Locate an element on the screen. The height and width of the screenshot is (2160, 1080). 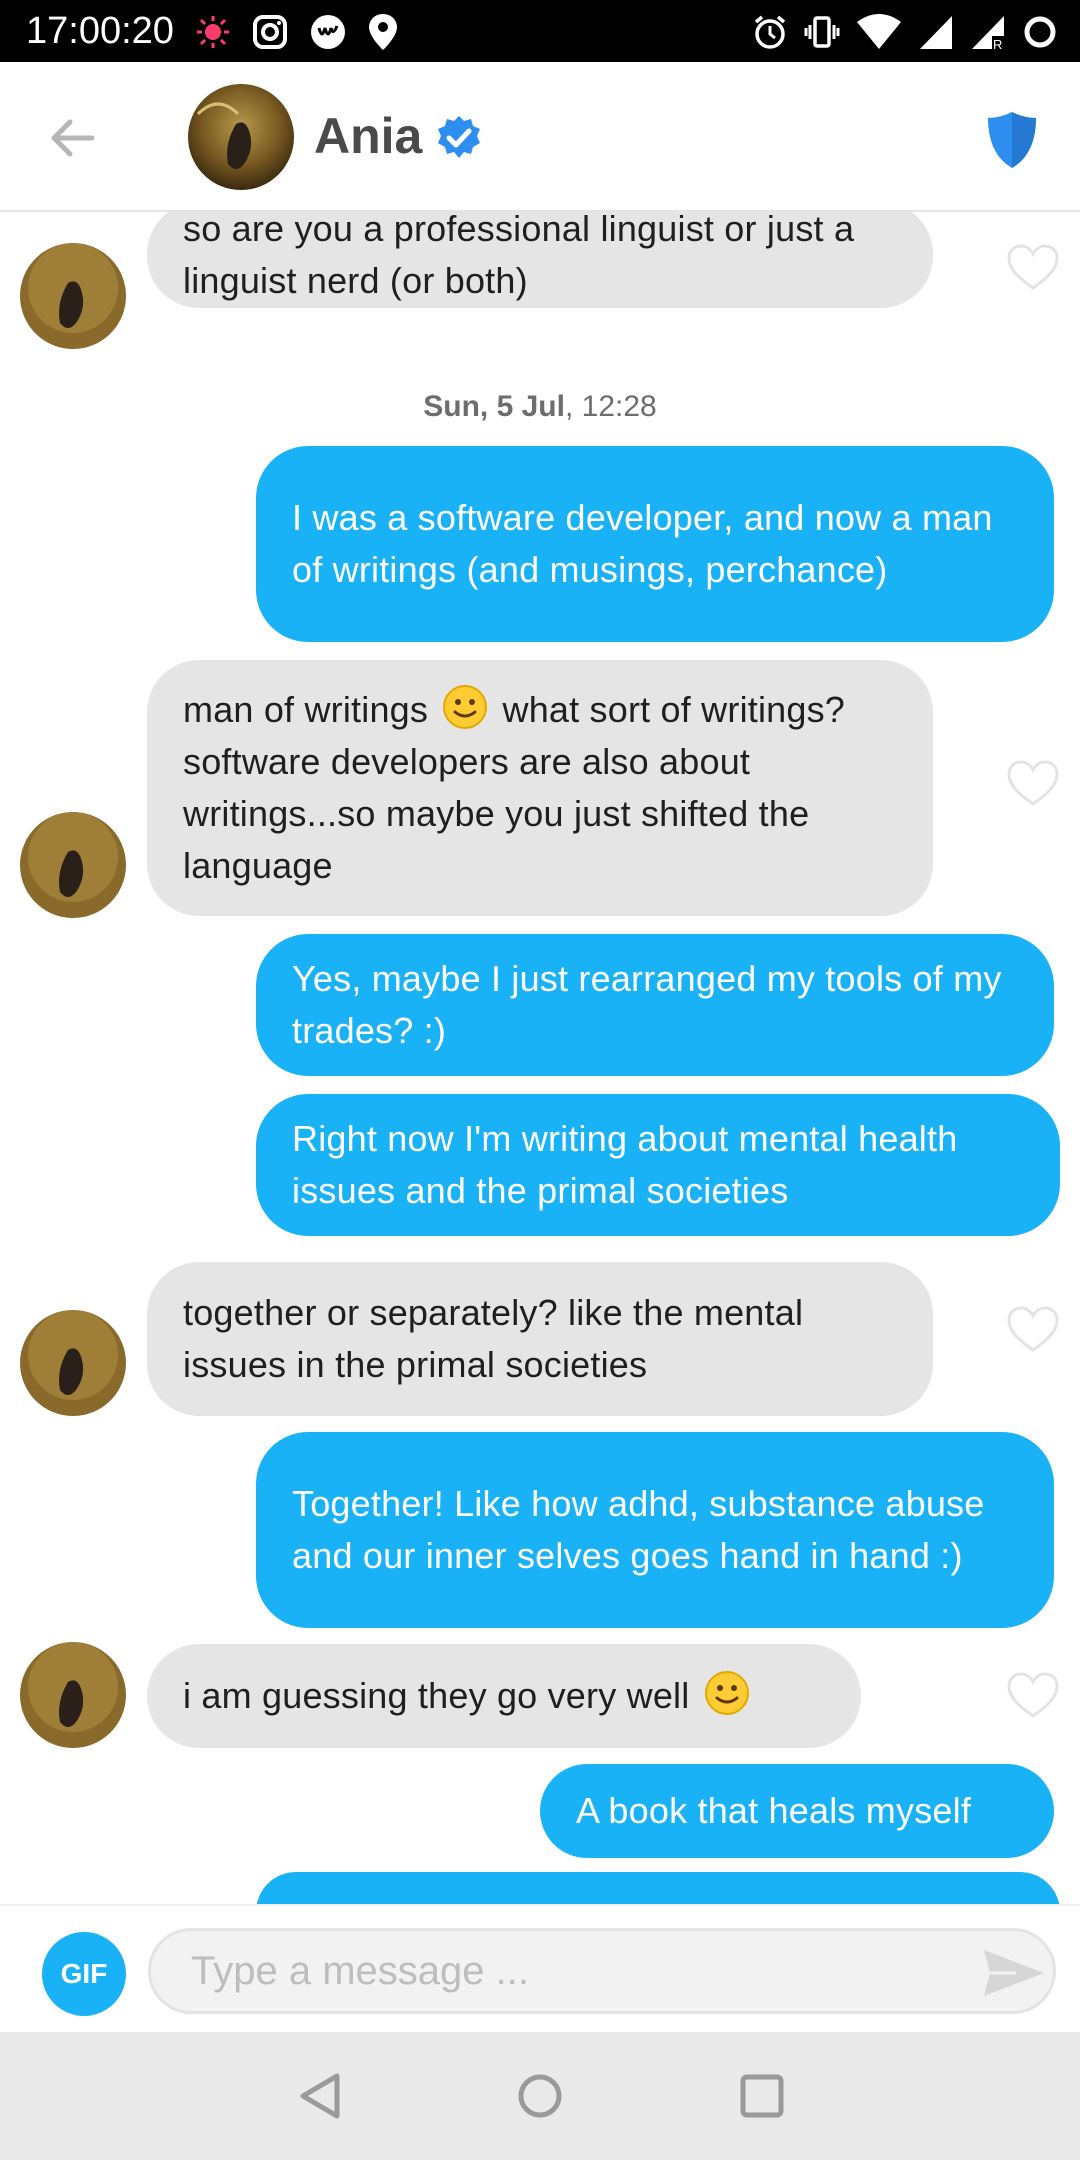
date-separator: Sun, 5 Jul, 12:28 is located at coordinates (540, 407).